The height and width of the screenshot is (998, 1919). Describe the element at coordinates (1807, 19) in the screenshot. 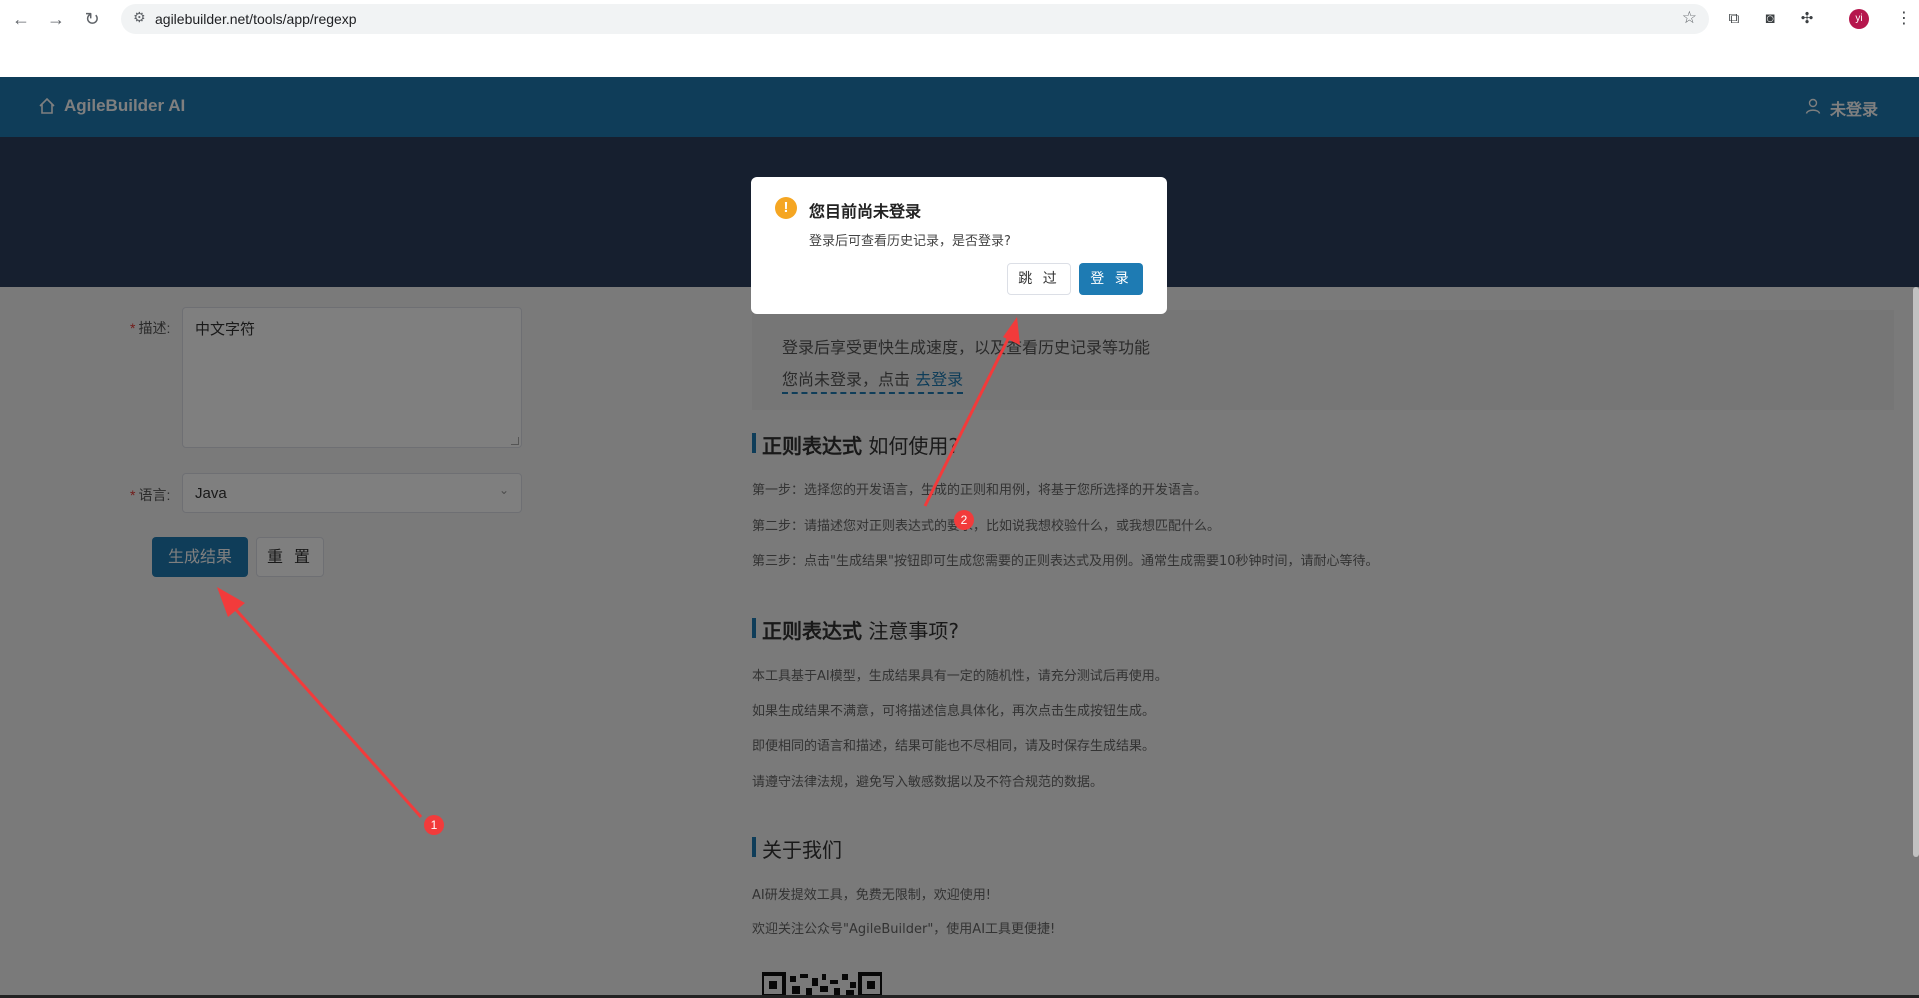

I see `extensions-icon: ✣` at that location.